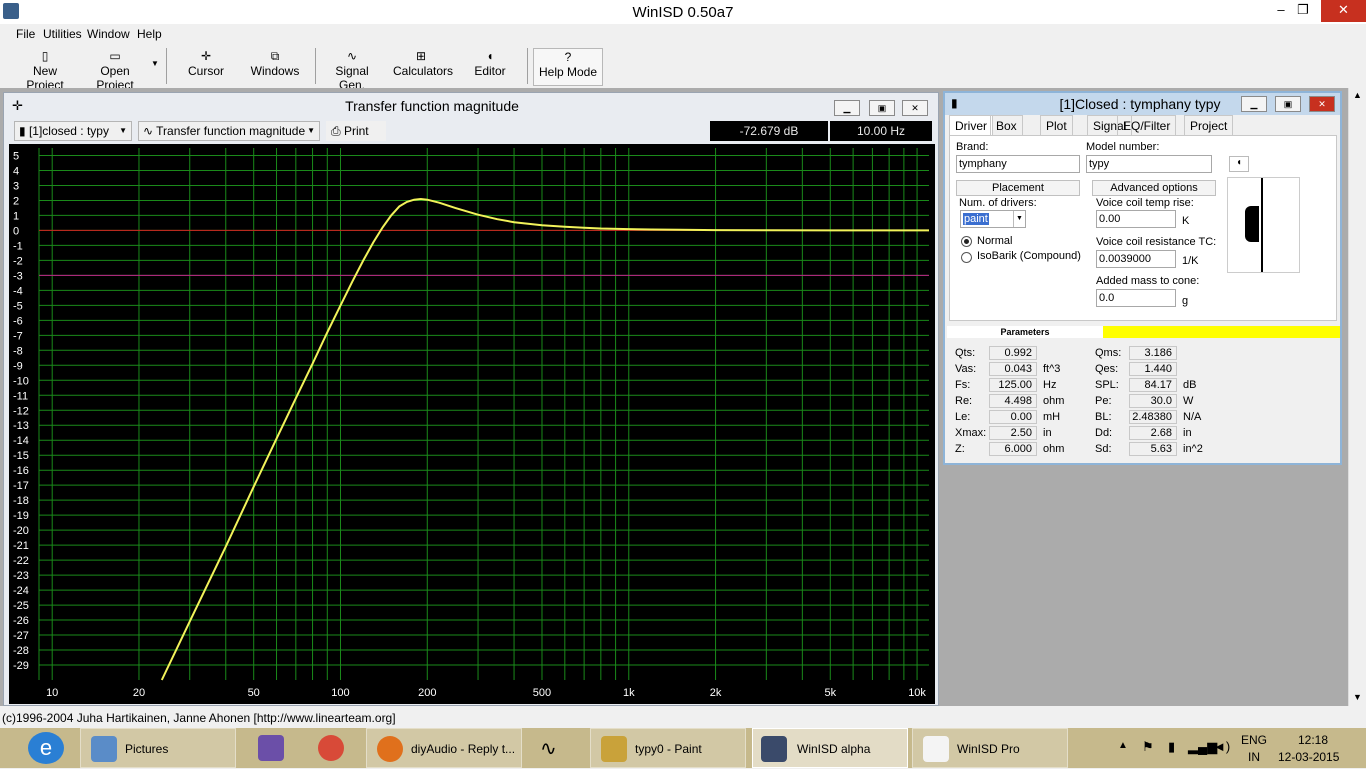 The image size is (1366, 769). What do you see at coordinates (275, 67) in the screenshot?
I see `windows-button: ⧉ Windows` at bounding box center [275, 67].